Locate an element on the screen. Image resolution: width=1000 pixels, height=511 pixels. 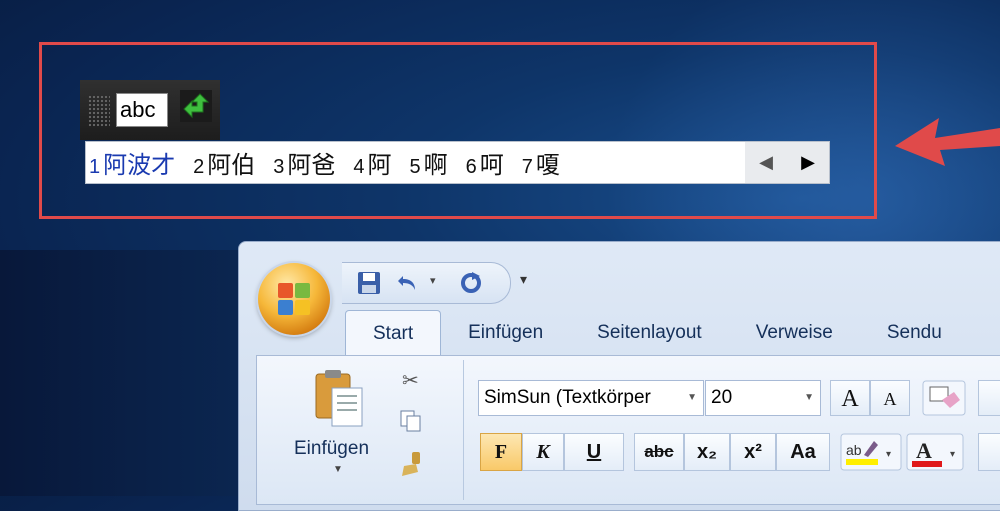
format-painter-icon is located at coordinates (412, 464).